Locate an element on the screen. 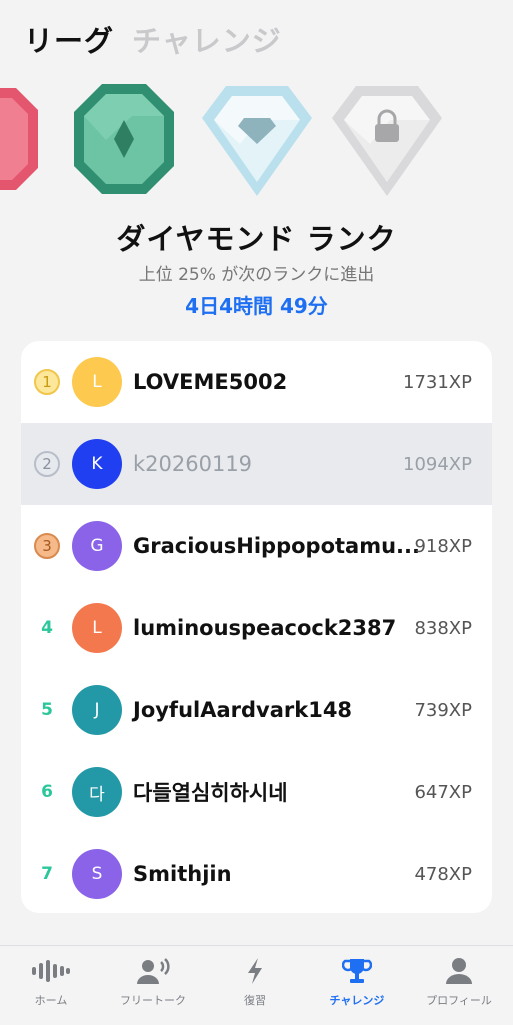 The height and width of the screenshot is (1025, 513). rank-title: ダイヤモンド ランク is located at coordinates (256, 239).